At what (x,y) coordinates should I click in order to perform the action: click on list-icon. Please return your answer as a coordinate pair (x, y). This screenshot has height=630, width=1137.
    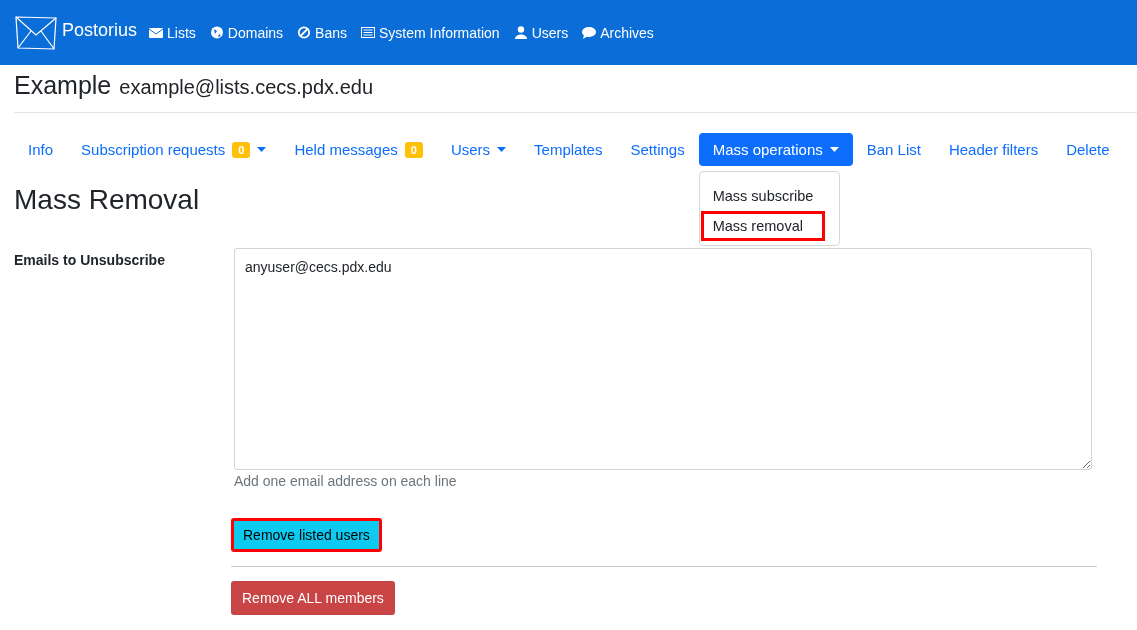
    Looking at the image, I should click on (368, 32).